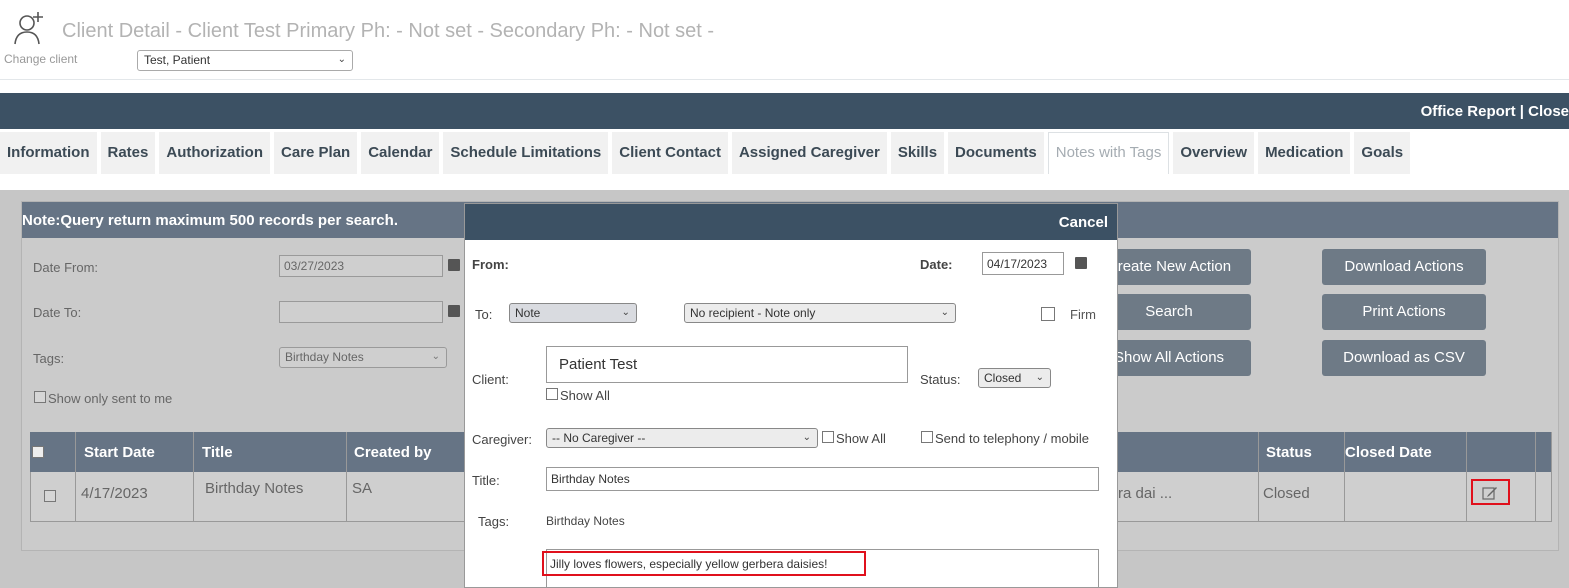 The height and width of the screenshot is (588, 1569). I want to click on status-select: Closed ⌄, so click(1014, 378).